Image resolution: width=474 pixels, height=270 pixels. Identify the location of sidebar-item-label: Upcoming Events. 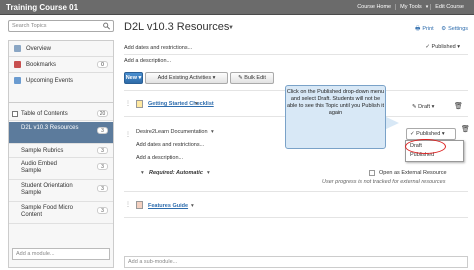
(50, 81).